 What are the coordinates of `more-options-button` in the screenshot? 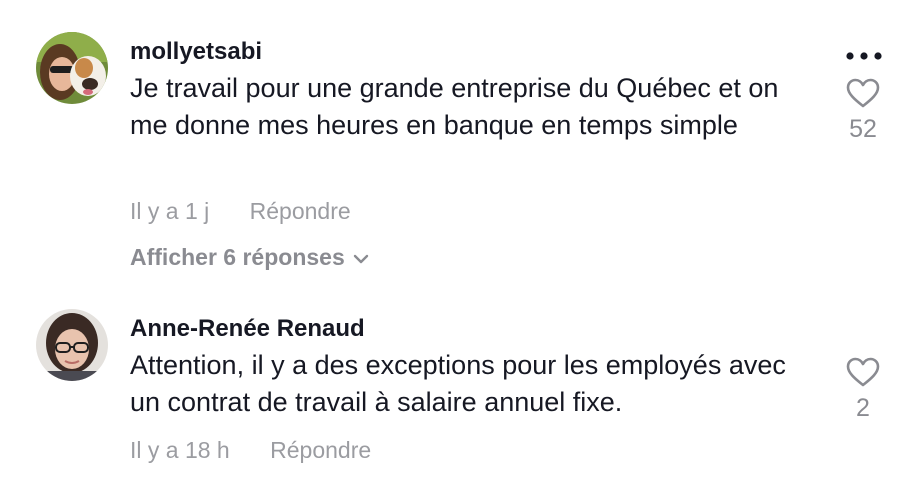 It's located at (865, 54).